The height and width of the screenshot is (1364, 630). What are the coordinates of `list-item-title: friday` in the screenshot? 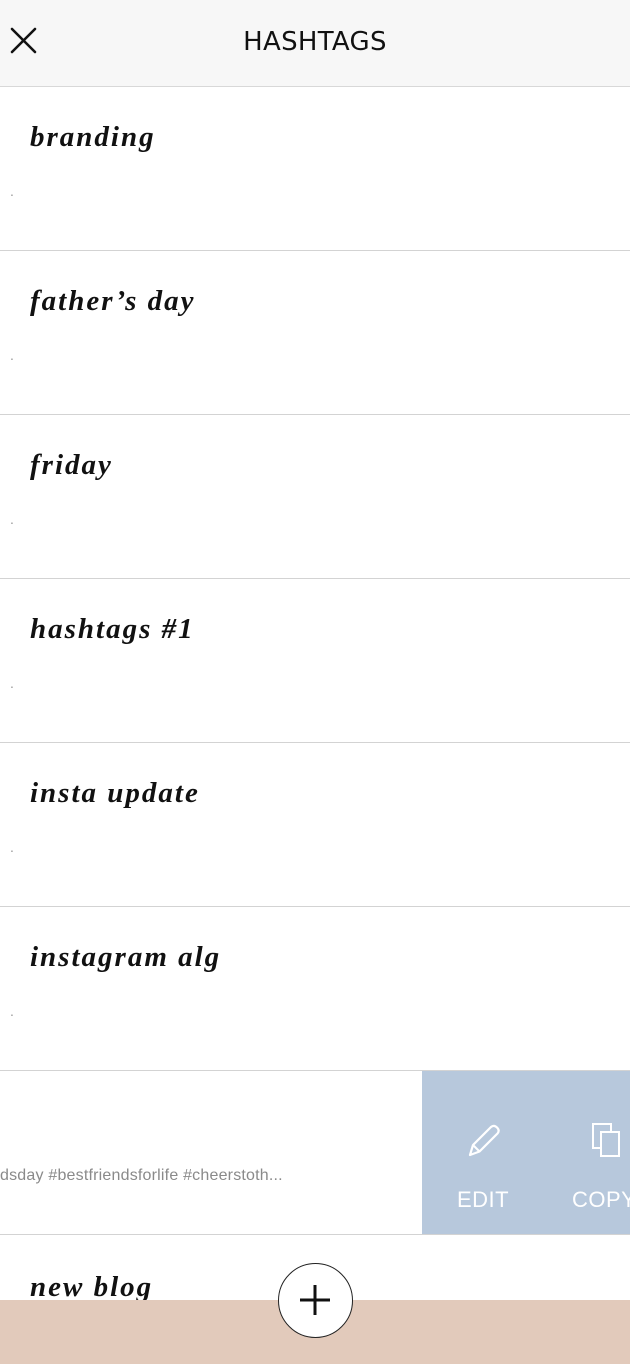 It's located at (71, 465).